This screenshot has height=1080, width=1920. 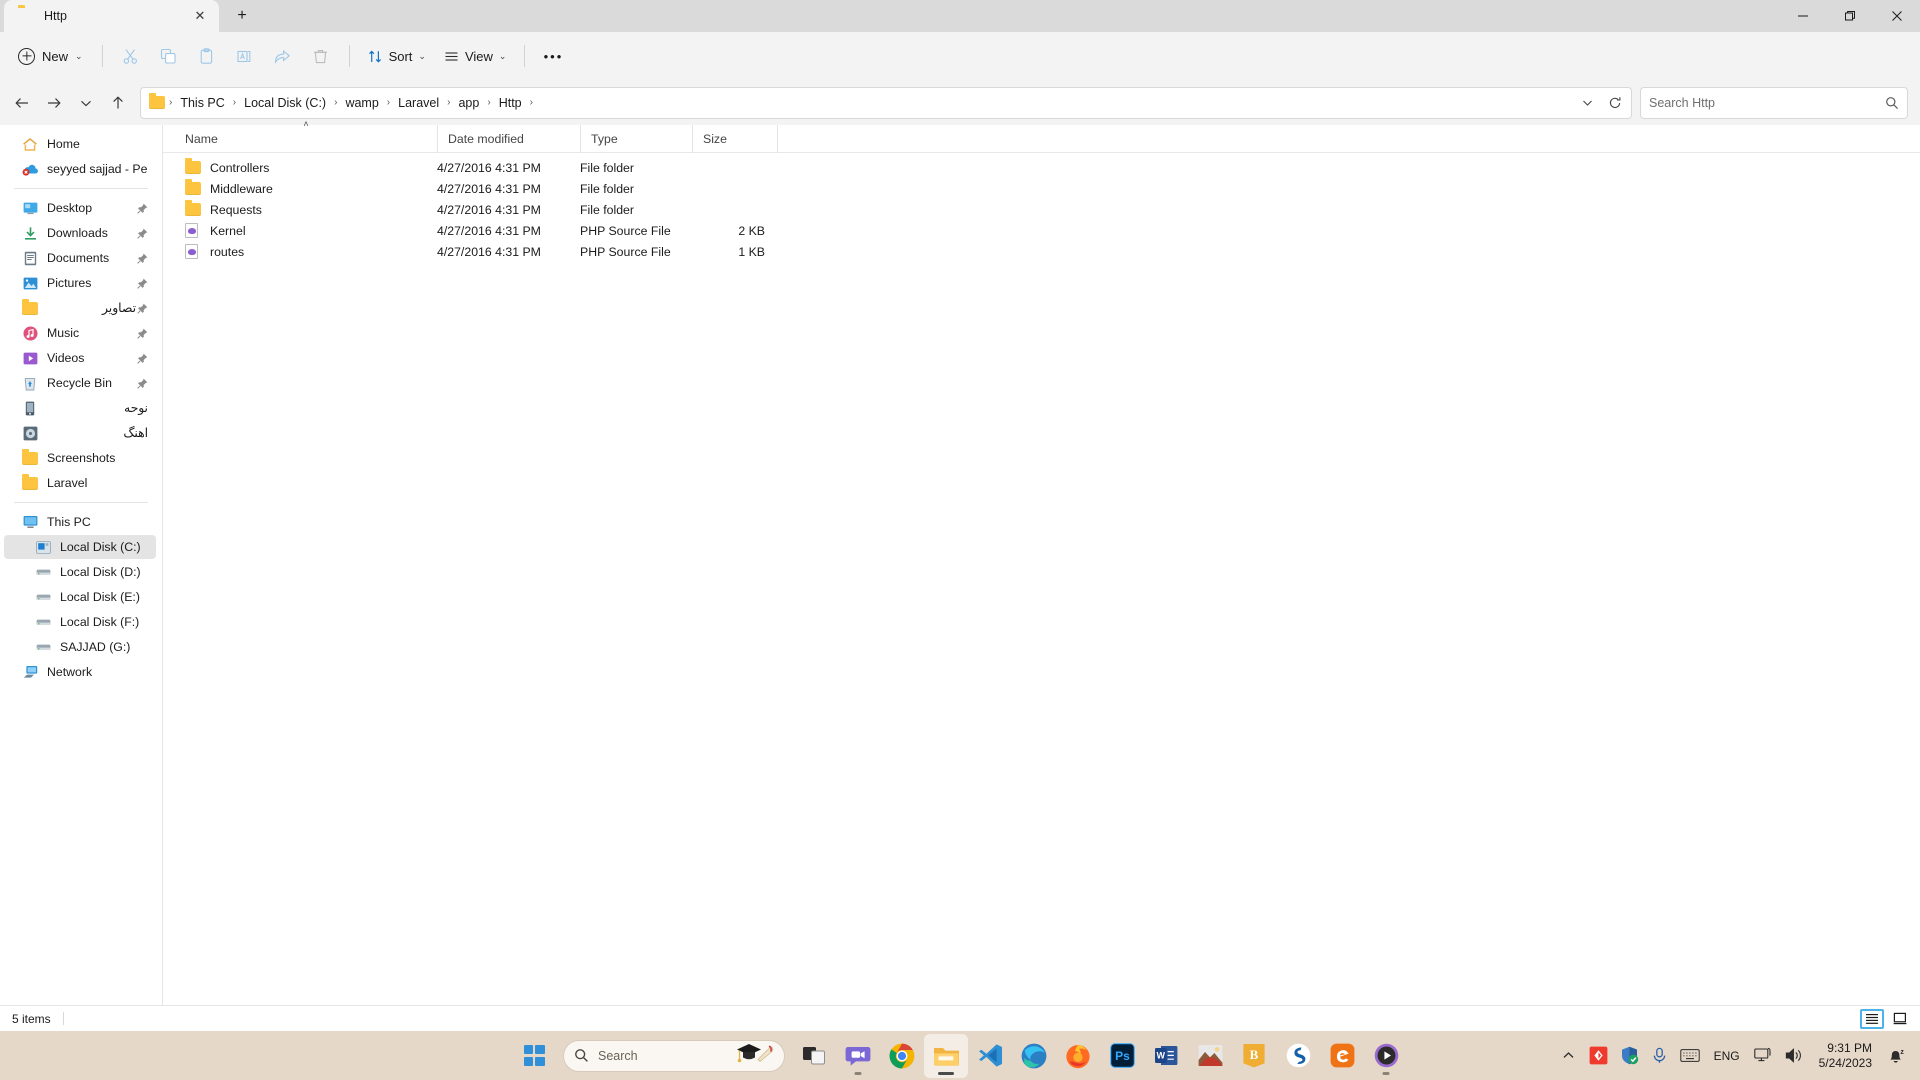 What do you see at coordinates (80, 483) in the screenshot?
I see `sidebar-item-laravel: Laravel` at bounding box center [80, 483].